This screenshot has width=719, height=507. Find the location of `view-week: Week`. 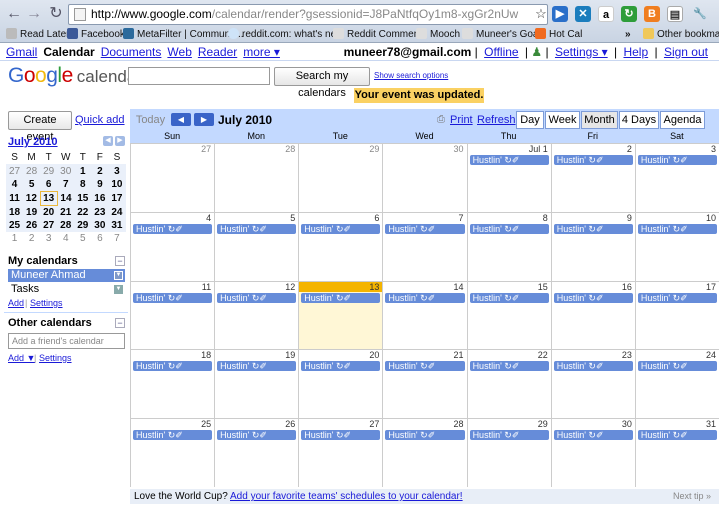

view-week: Week is located at coordinates (562, 120).